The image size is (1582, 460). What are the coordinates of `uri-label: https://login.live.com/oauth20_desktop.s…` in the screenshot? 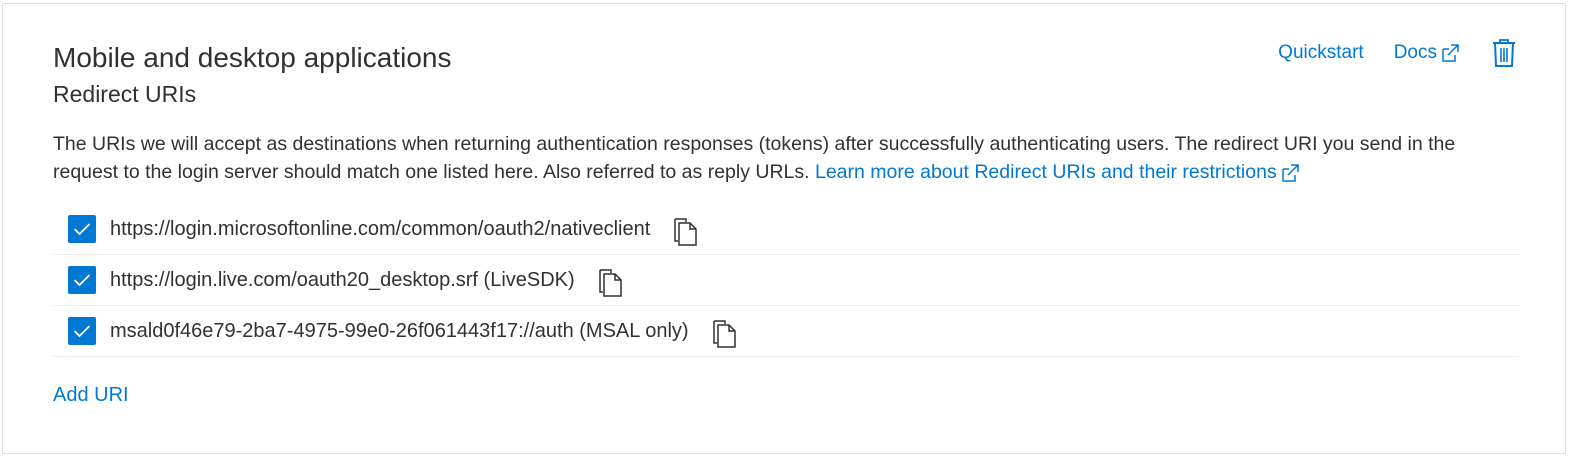 It's located at (342, 279).